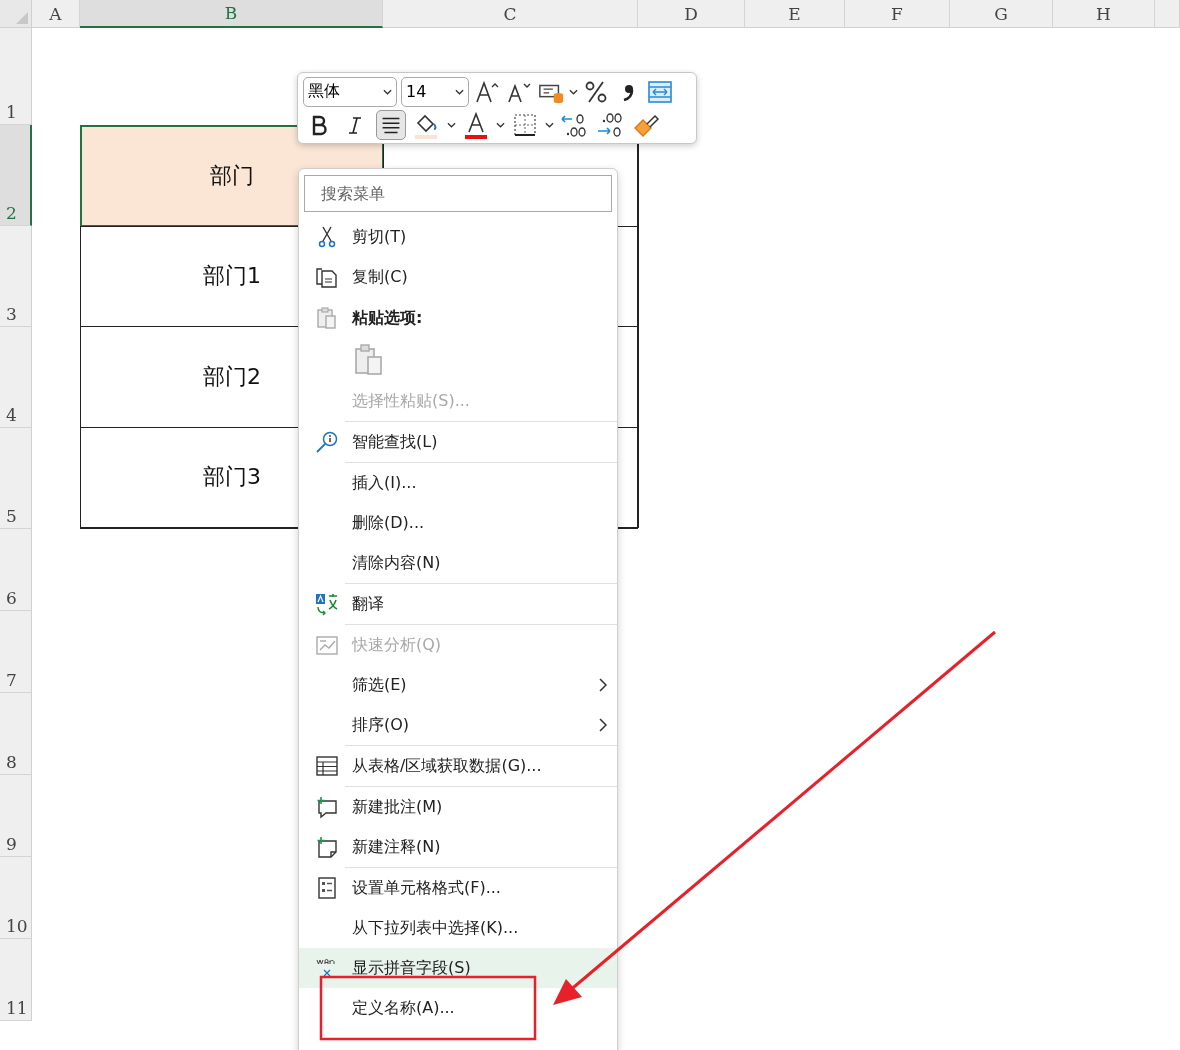 Image resolution: width=1180 pixels, height=1050 pixels. Describe the element at coordinates (327, 766) in the screenshot. I see `table-icon` at that location.